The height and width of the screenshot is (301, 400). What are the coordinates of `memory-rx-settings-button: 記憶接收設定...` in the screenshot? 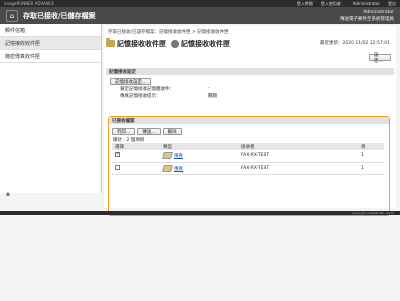 It's located at (131, 81).